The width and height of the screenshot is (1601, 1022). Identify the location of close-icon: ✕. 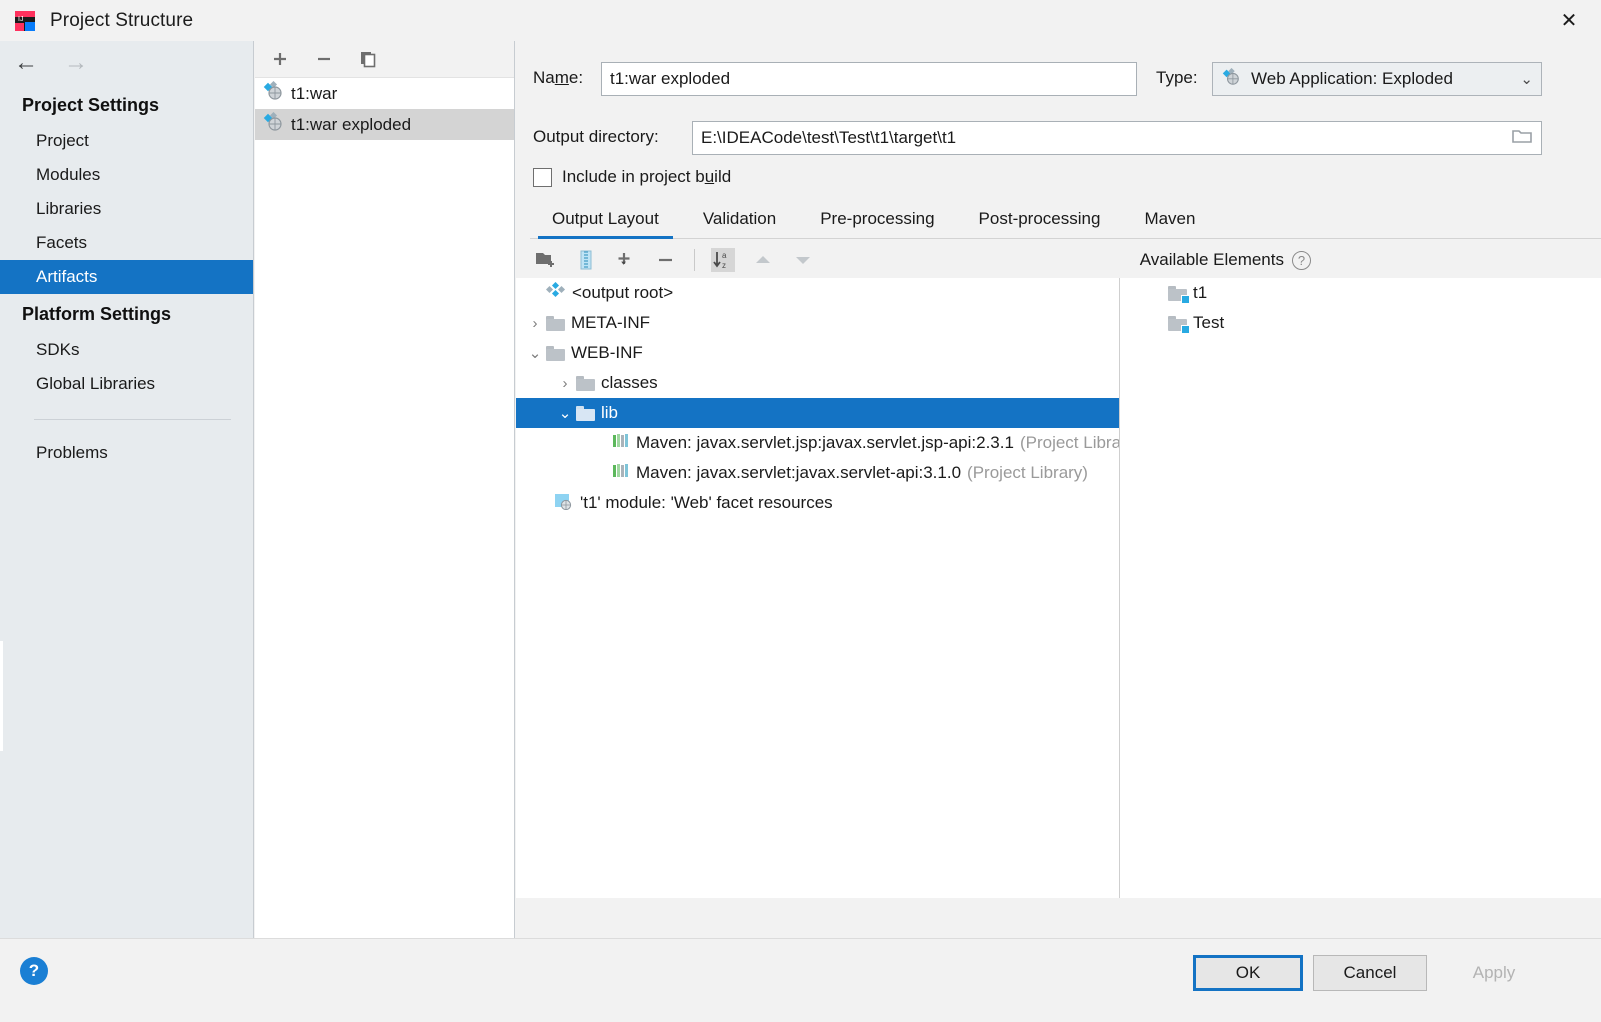
(1569, 20).